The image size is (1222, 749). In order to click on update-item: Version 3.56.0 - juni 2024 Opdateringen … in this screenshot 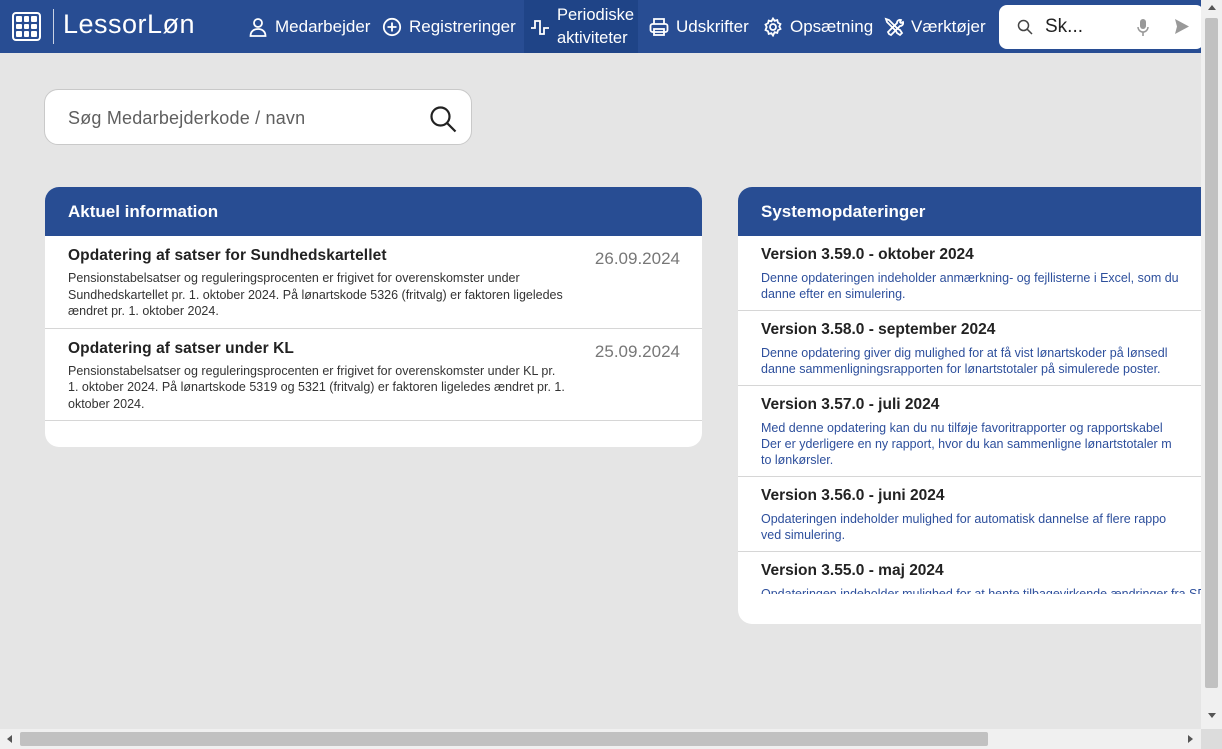, I will do `click(978, 514)`.